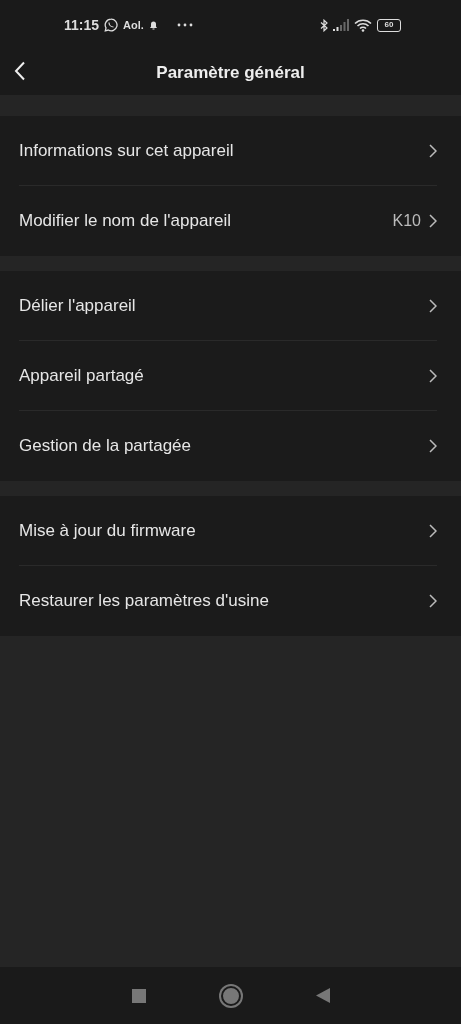 This screenshot has height=1024, width=461. What do you see at coordinates (82, 25) in the screenshot?
I see `status-time: 11:15` at bounding box center [82, 25].